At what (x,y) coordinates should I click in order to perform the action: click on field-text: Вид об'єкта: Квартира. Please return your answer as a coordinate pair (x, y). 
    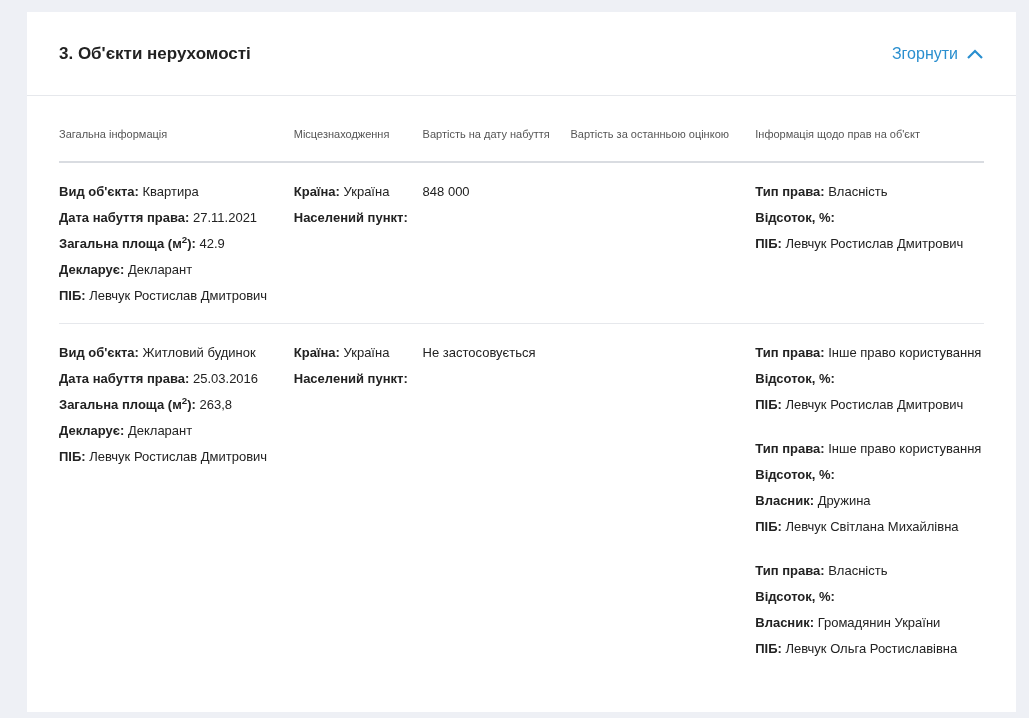
    Looking at the image, I should click on (129, 192).